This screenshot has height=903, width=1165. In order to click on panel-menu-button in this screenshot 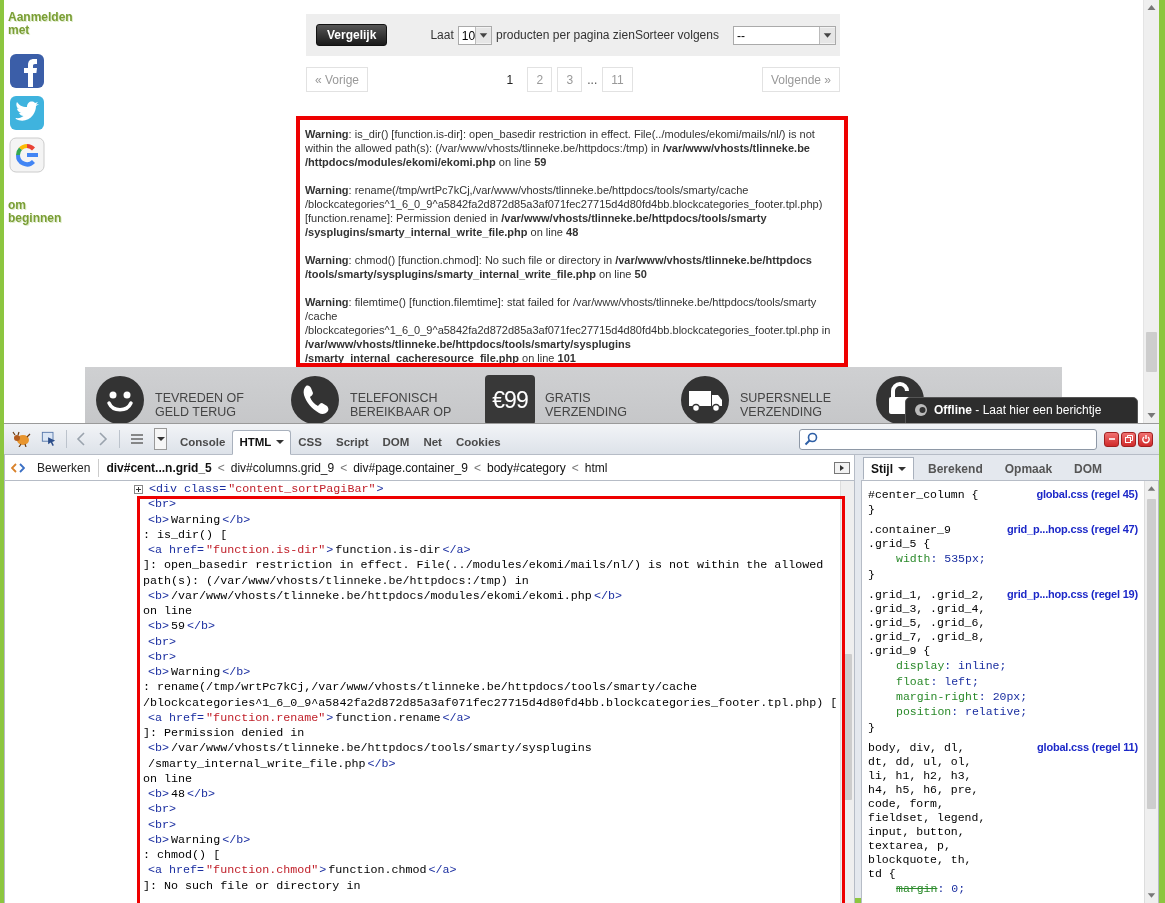, I will do `click(160, 439)`.